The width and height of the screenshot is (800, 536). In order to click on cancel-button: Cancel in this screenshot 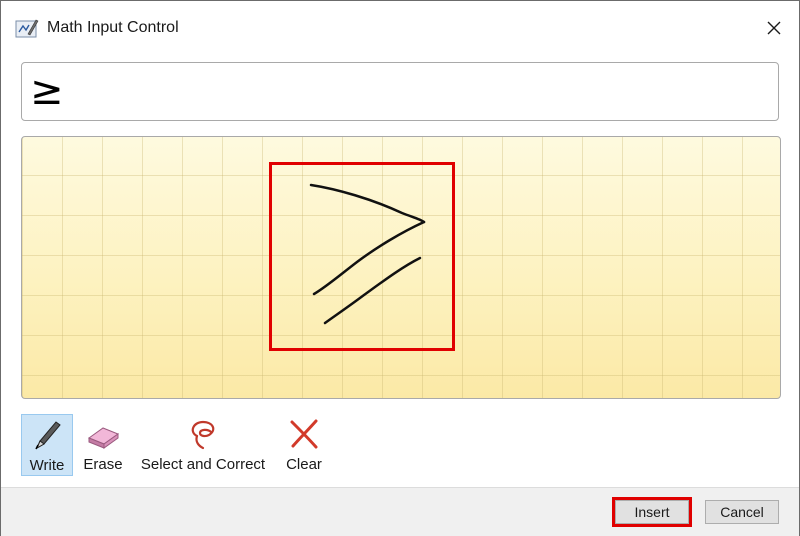, I will do `click(742, 512)`.